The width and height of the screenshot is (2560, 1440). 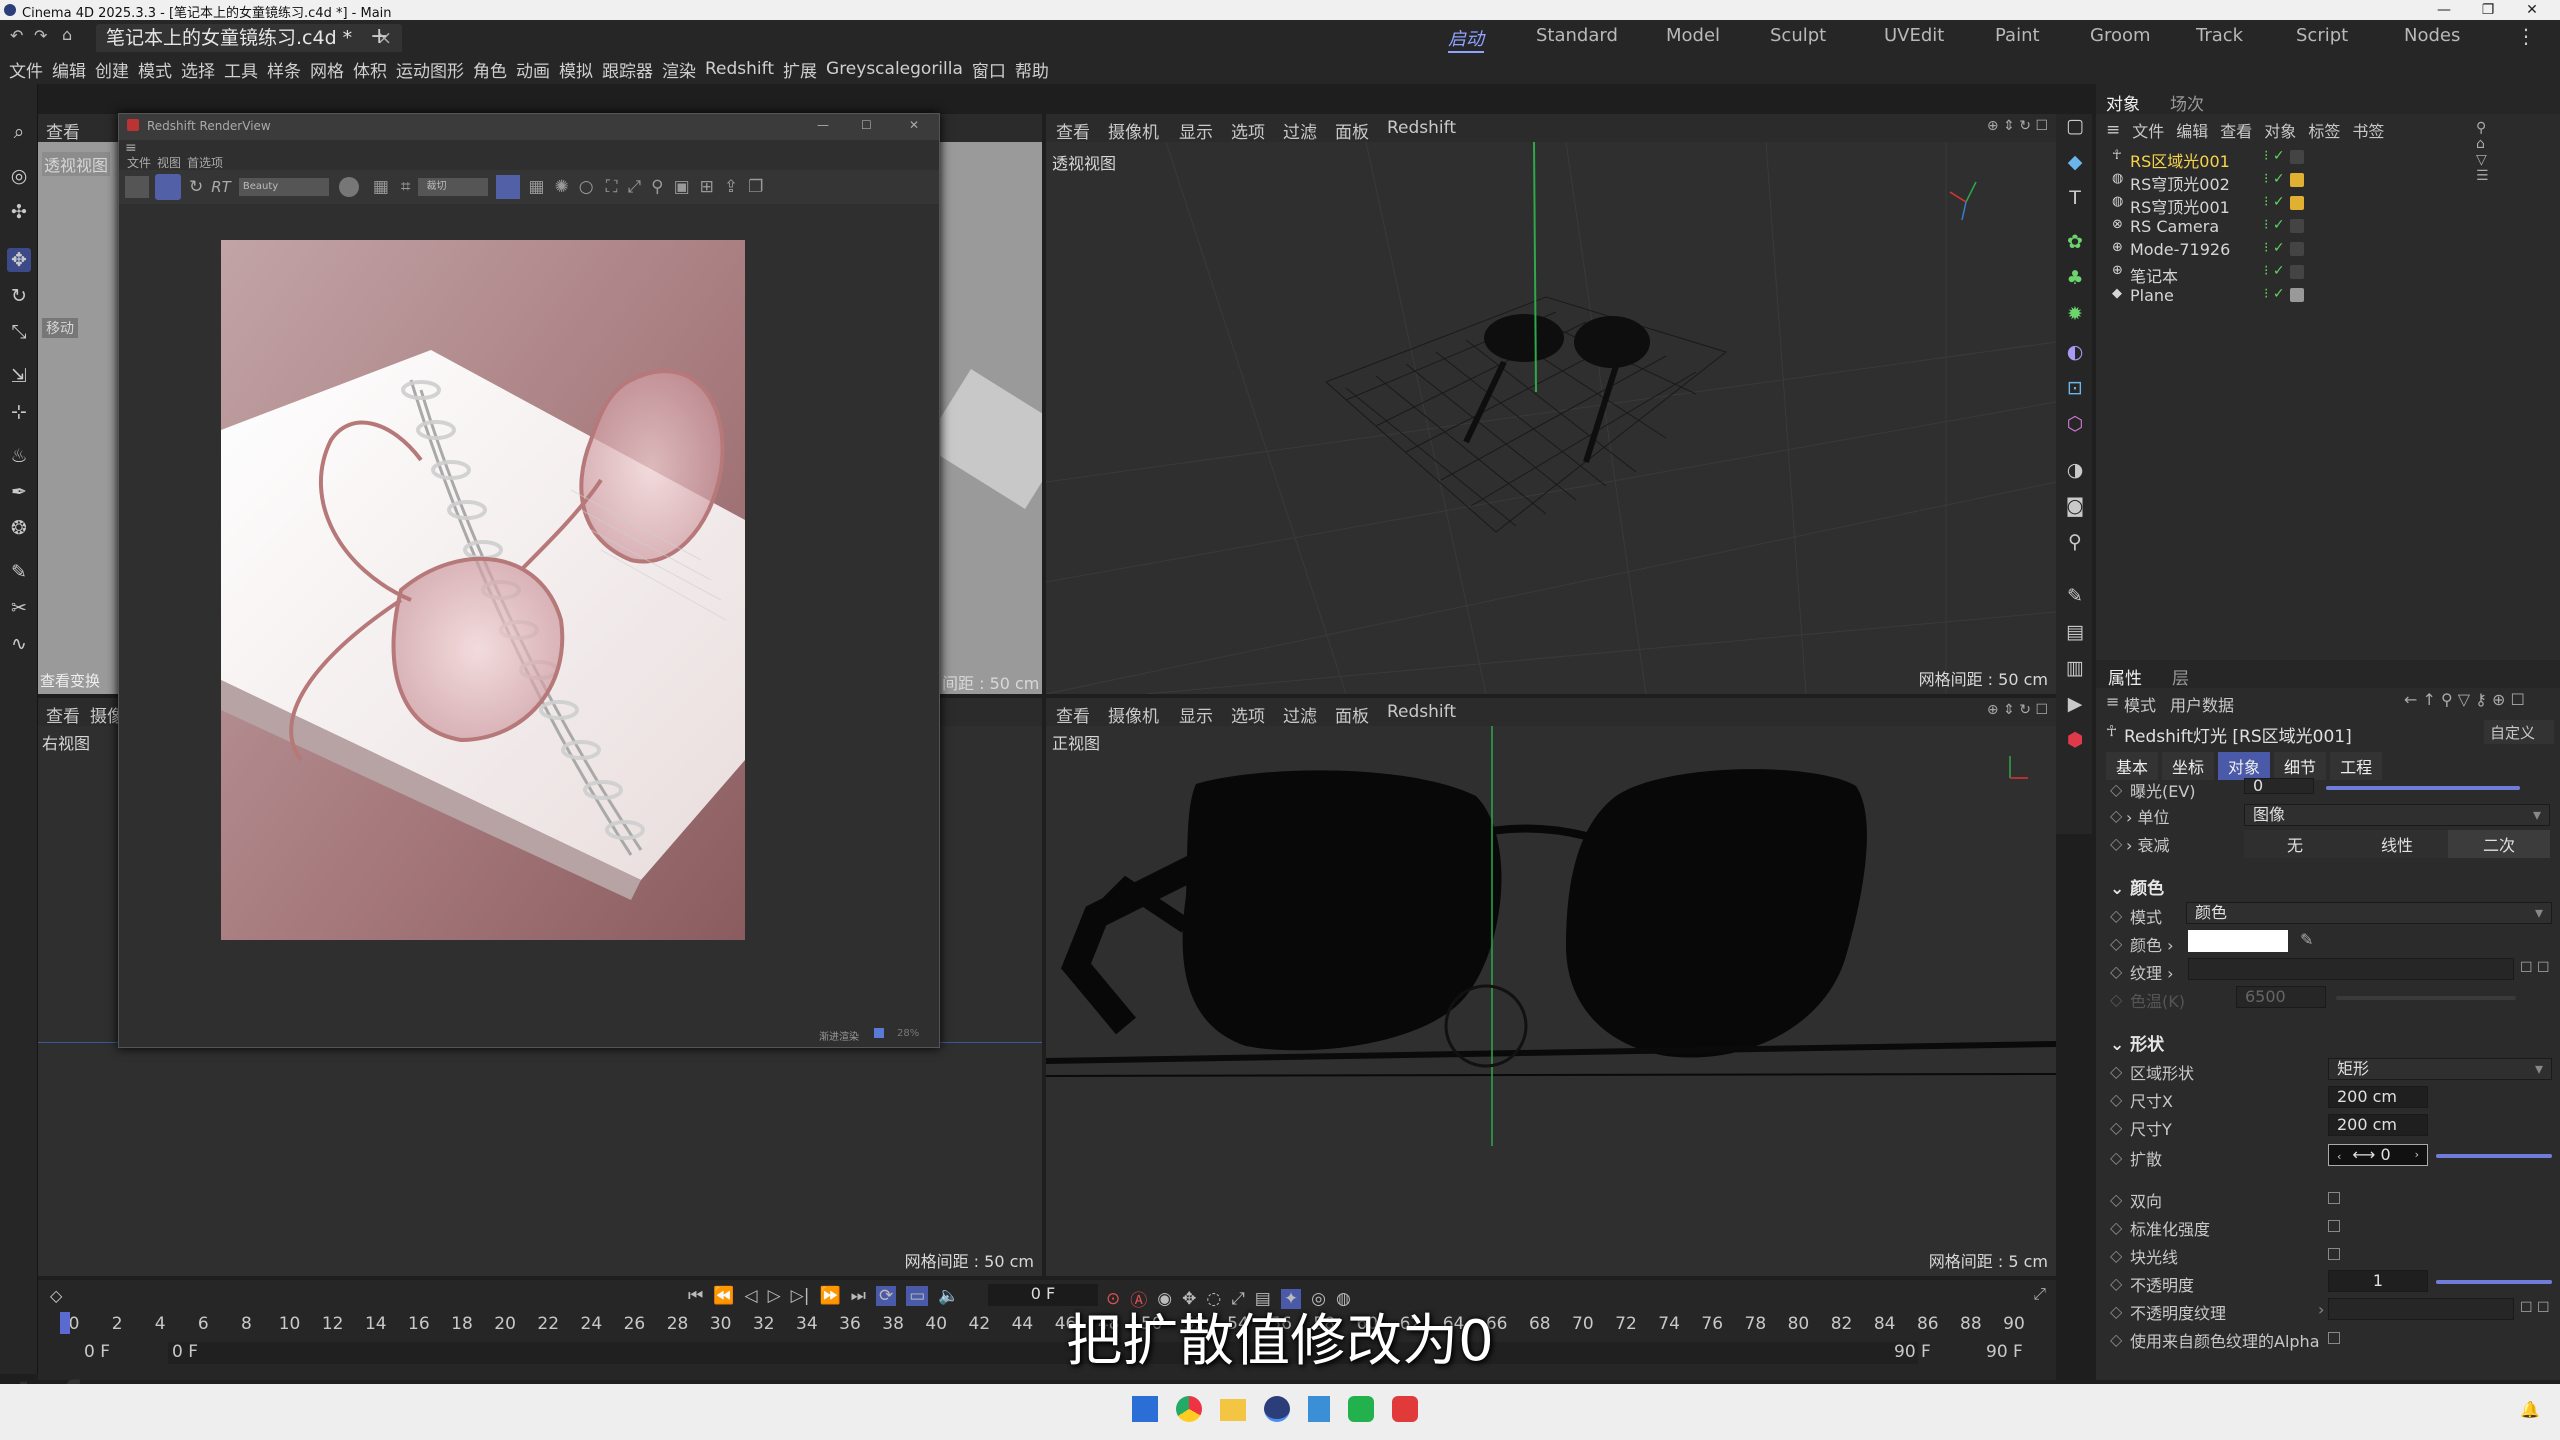 What do you see at coordinates (2017, 35) in the screenshot?
I see `layout-tab: Paint` at bounding box center [2017, 35].